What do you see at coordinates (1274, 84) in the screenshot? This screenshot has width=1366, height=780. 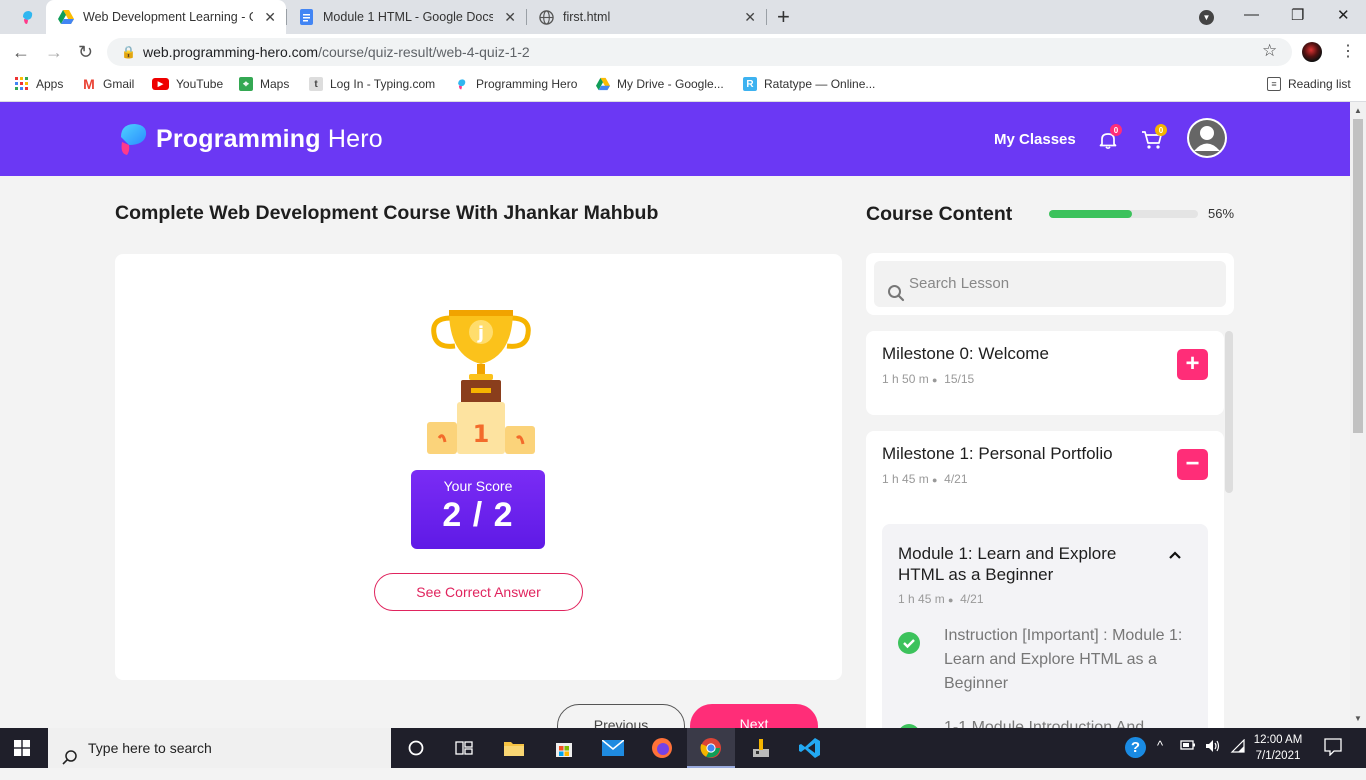 I see `reading-list-icon: ≡` at bounding box center [1274, 84].